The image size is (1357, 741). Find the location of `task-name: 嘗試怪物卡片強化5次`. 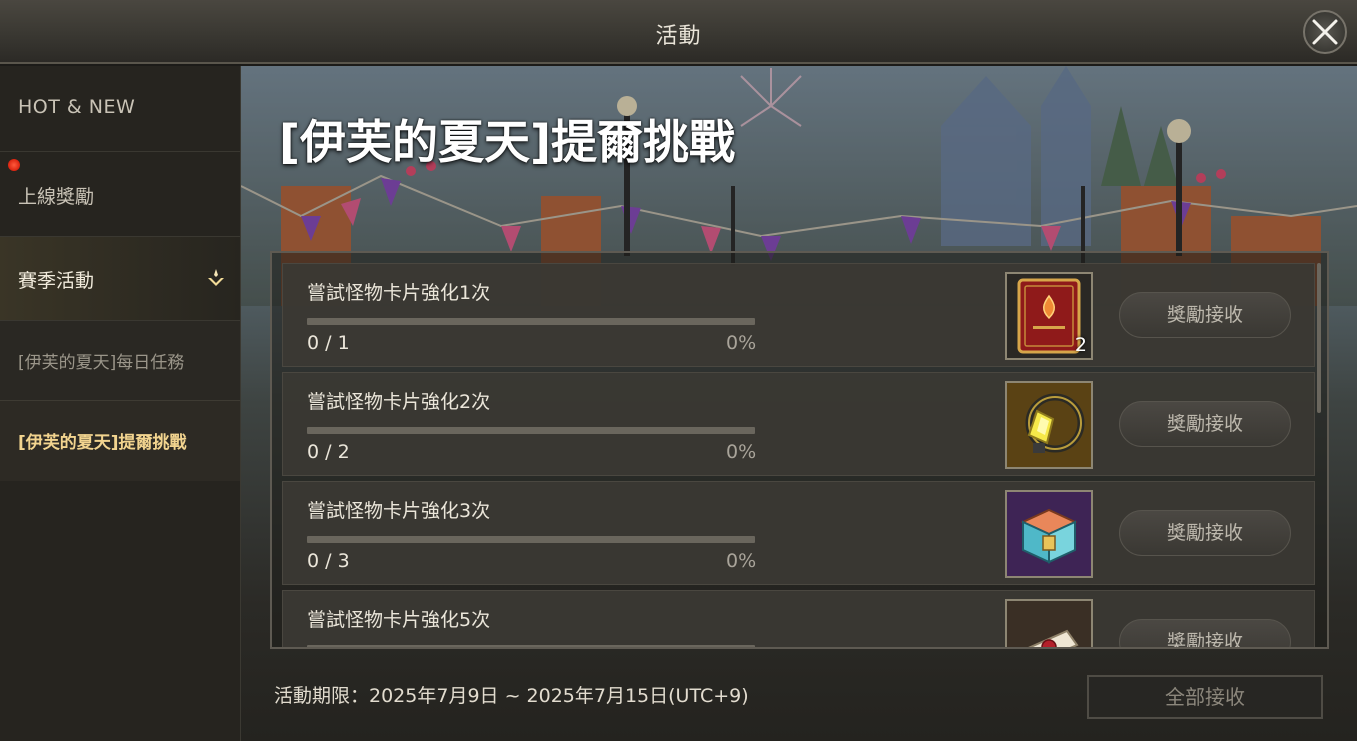

task-name: 嘗試怪物卡片強化5次 is located at coordinates (399, 620).